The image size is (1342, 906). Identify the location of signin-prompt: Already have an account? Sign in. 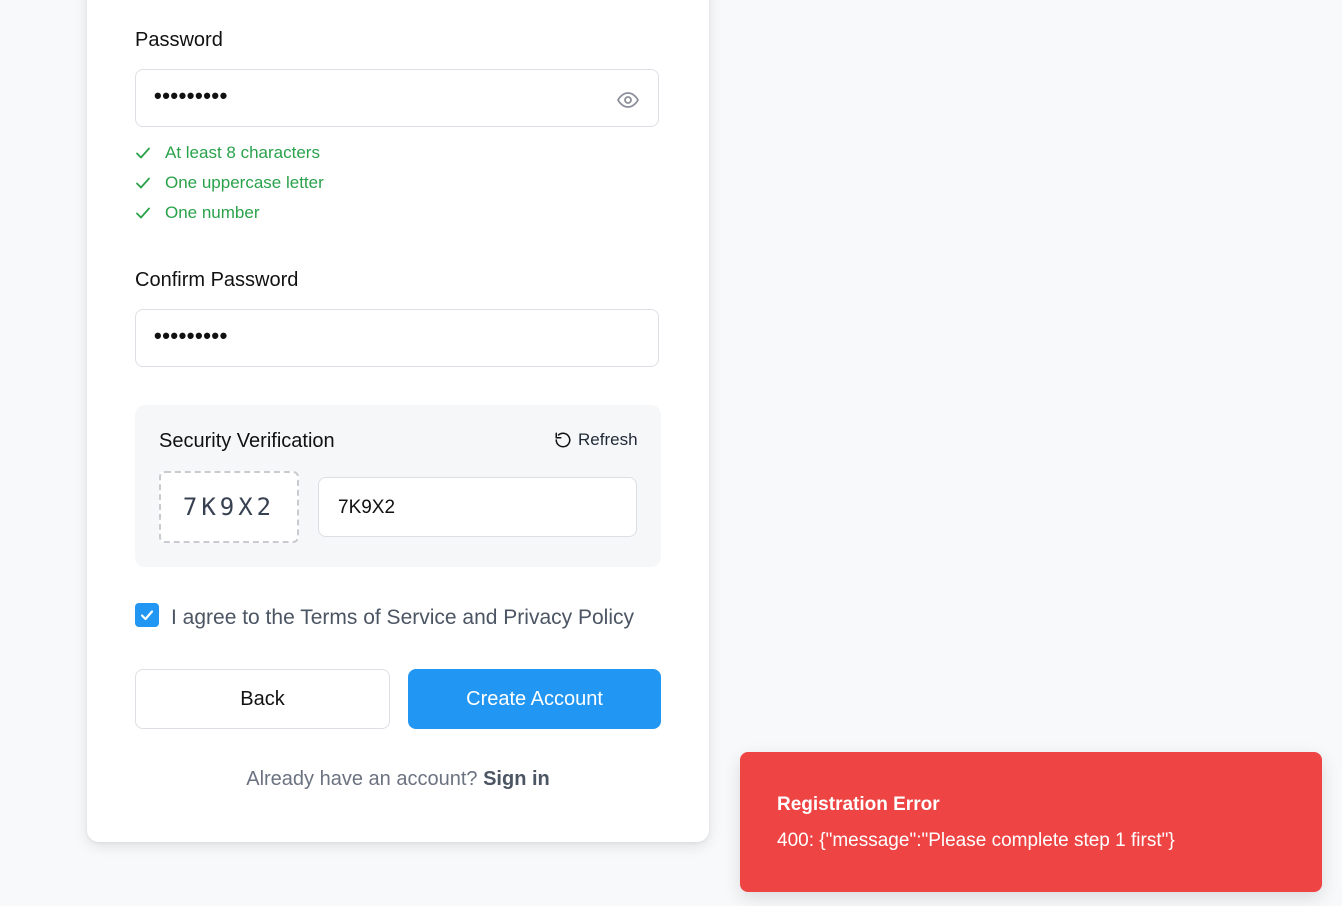
(398, 779).